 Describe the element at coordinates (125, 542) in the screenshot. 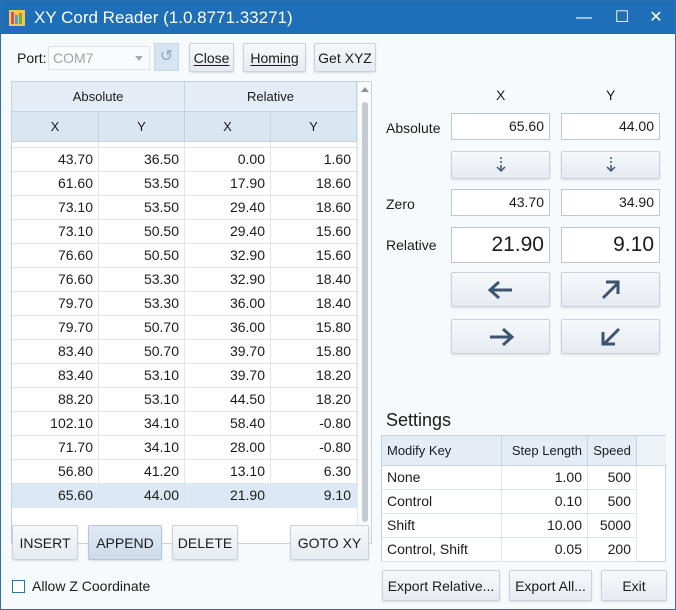

I see `append-button: APPEND` at that location.